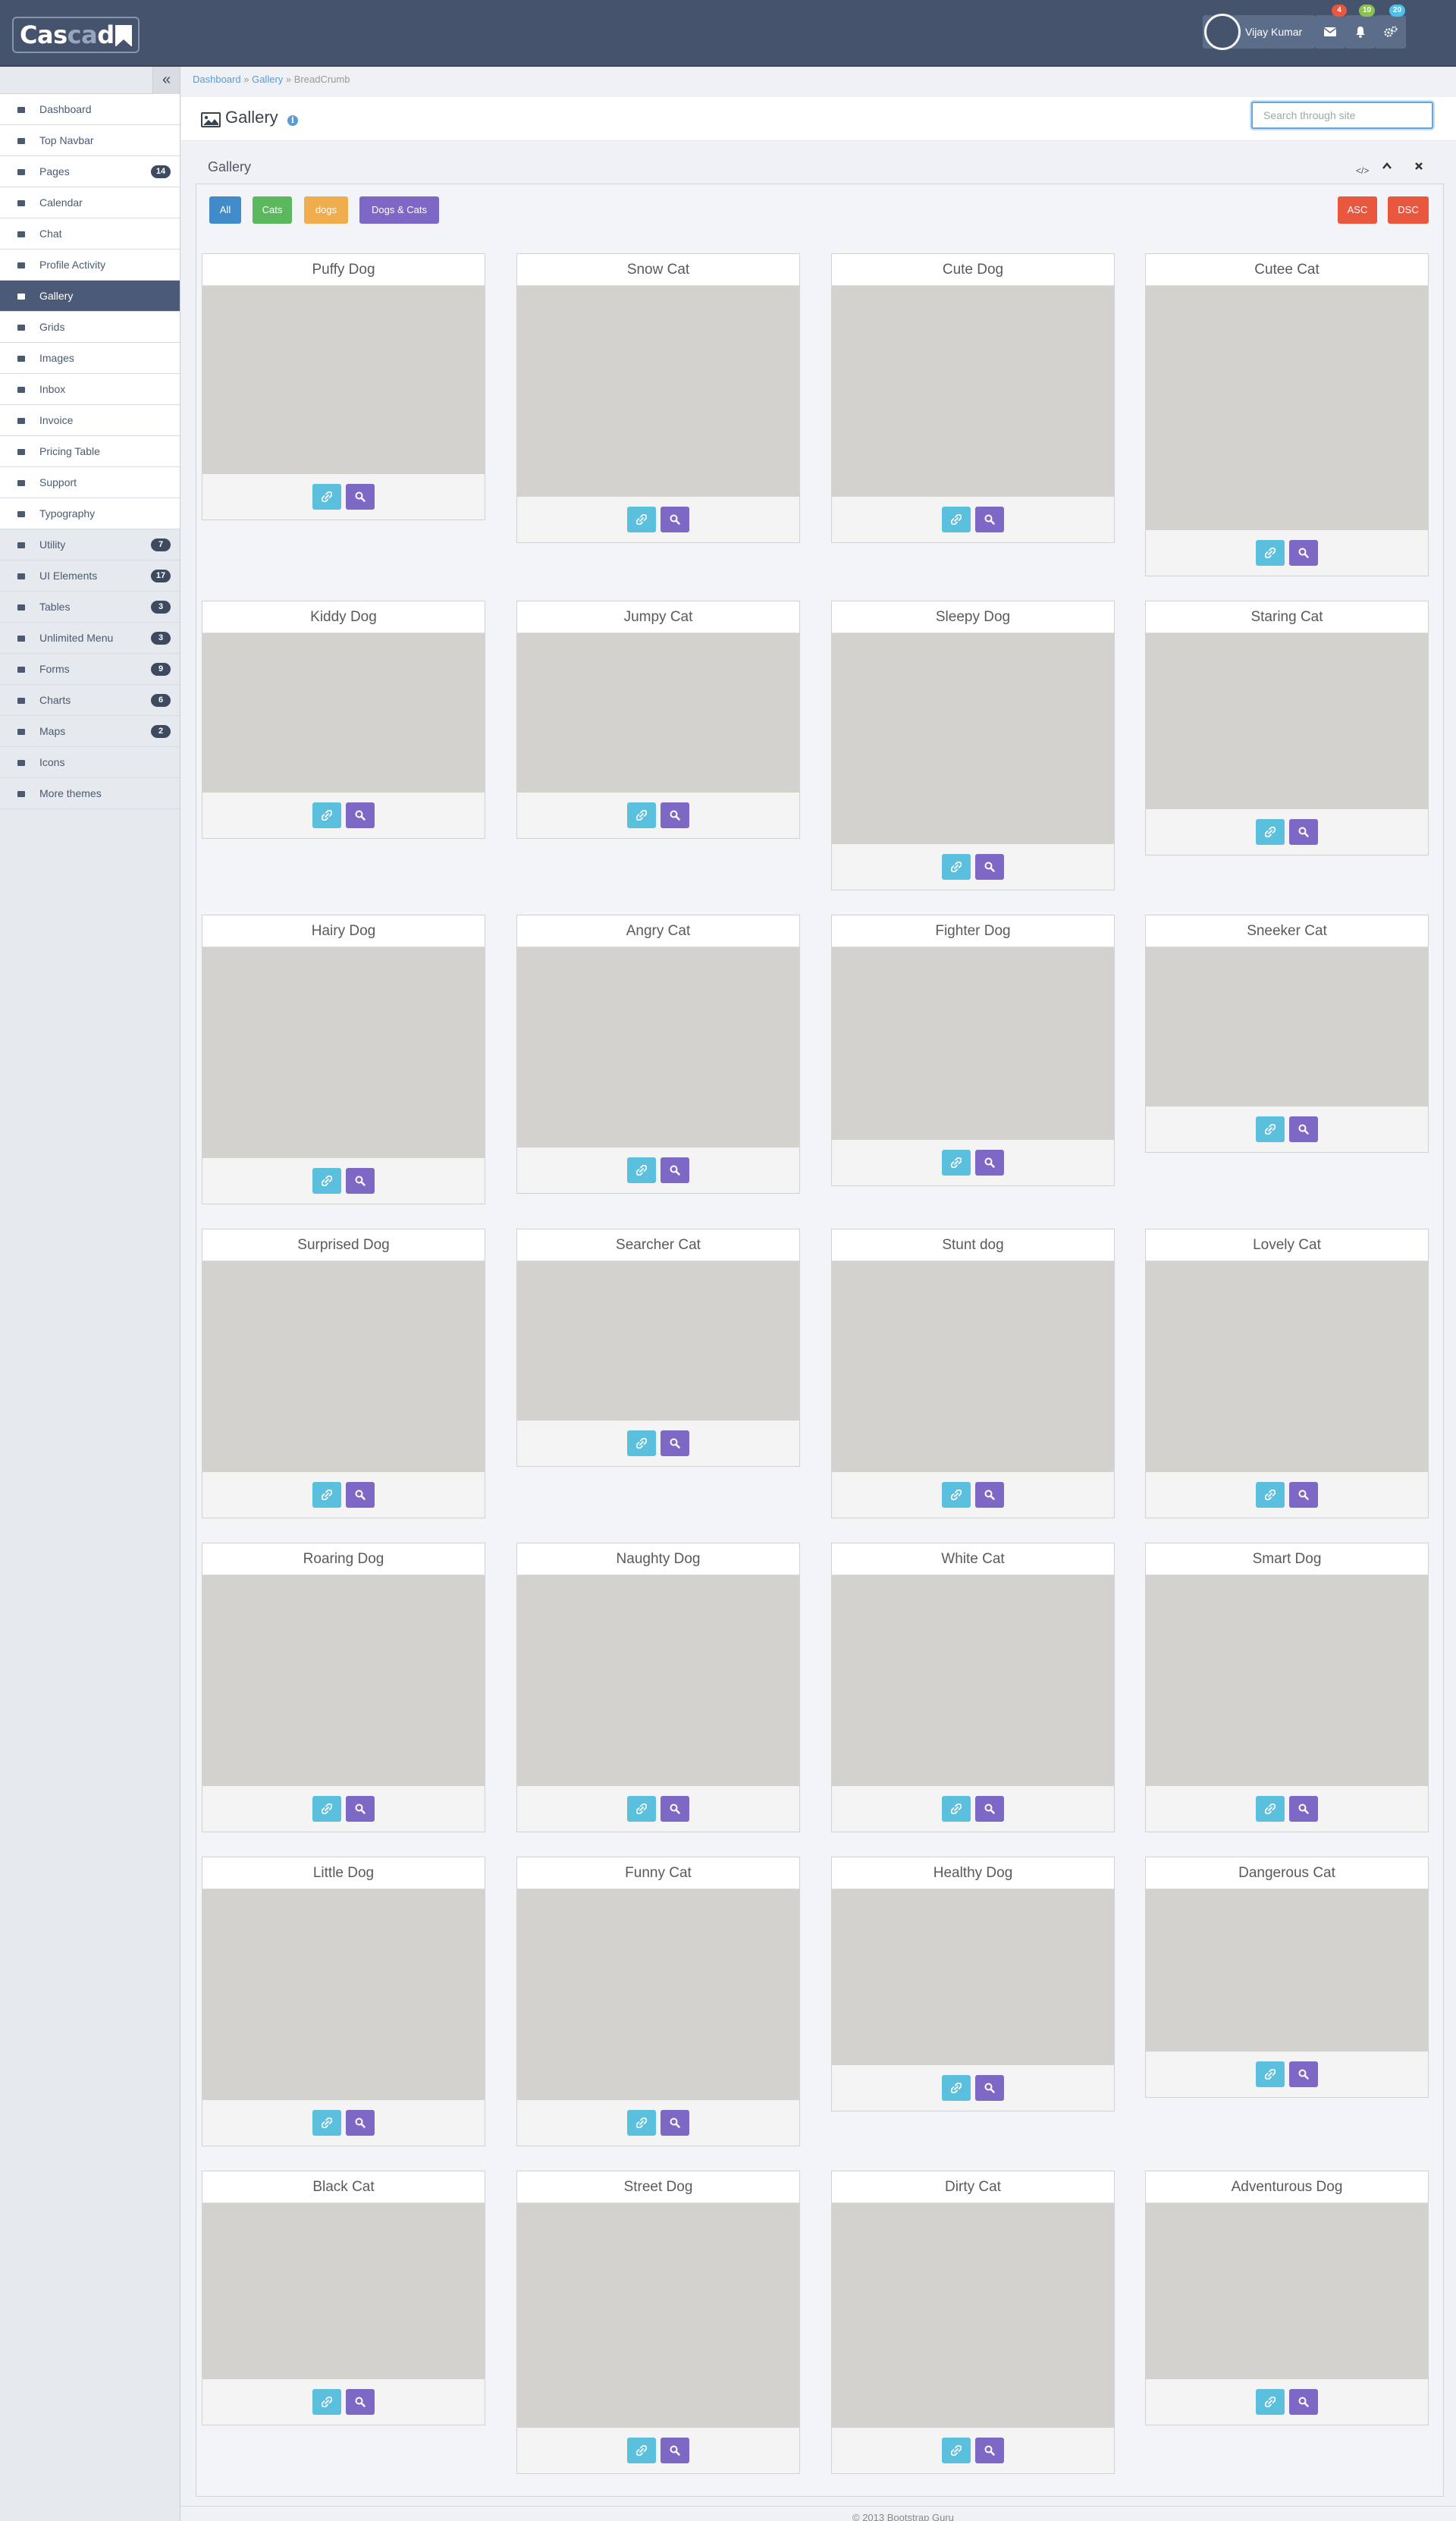 Image resolution: width=1456 pixels, height=2521 pixels. Describe the element at coordinates (90, 389) in the screenshot. I see `sidebar-item-9: Inbox` at that location.